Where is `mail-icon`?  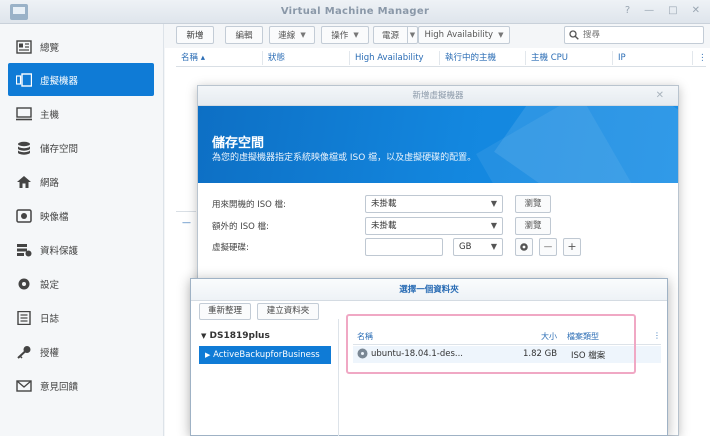 mail-icon is located at coordinates (24, 386).